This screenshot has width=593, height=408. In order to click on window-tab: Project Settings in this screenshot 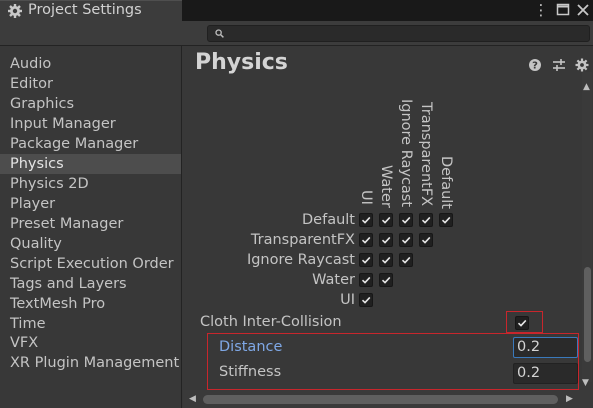, I will do `click(91, 10)`.